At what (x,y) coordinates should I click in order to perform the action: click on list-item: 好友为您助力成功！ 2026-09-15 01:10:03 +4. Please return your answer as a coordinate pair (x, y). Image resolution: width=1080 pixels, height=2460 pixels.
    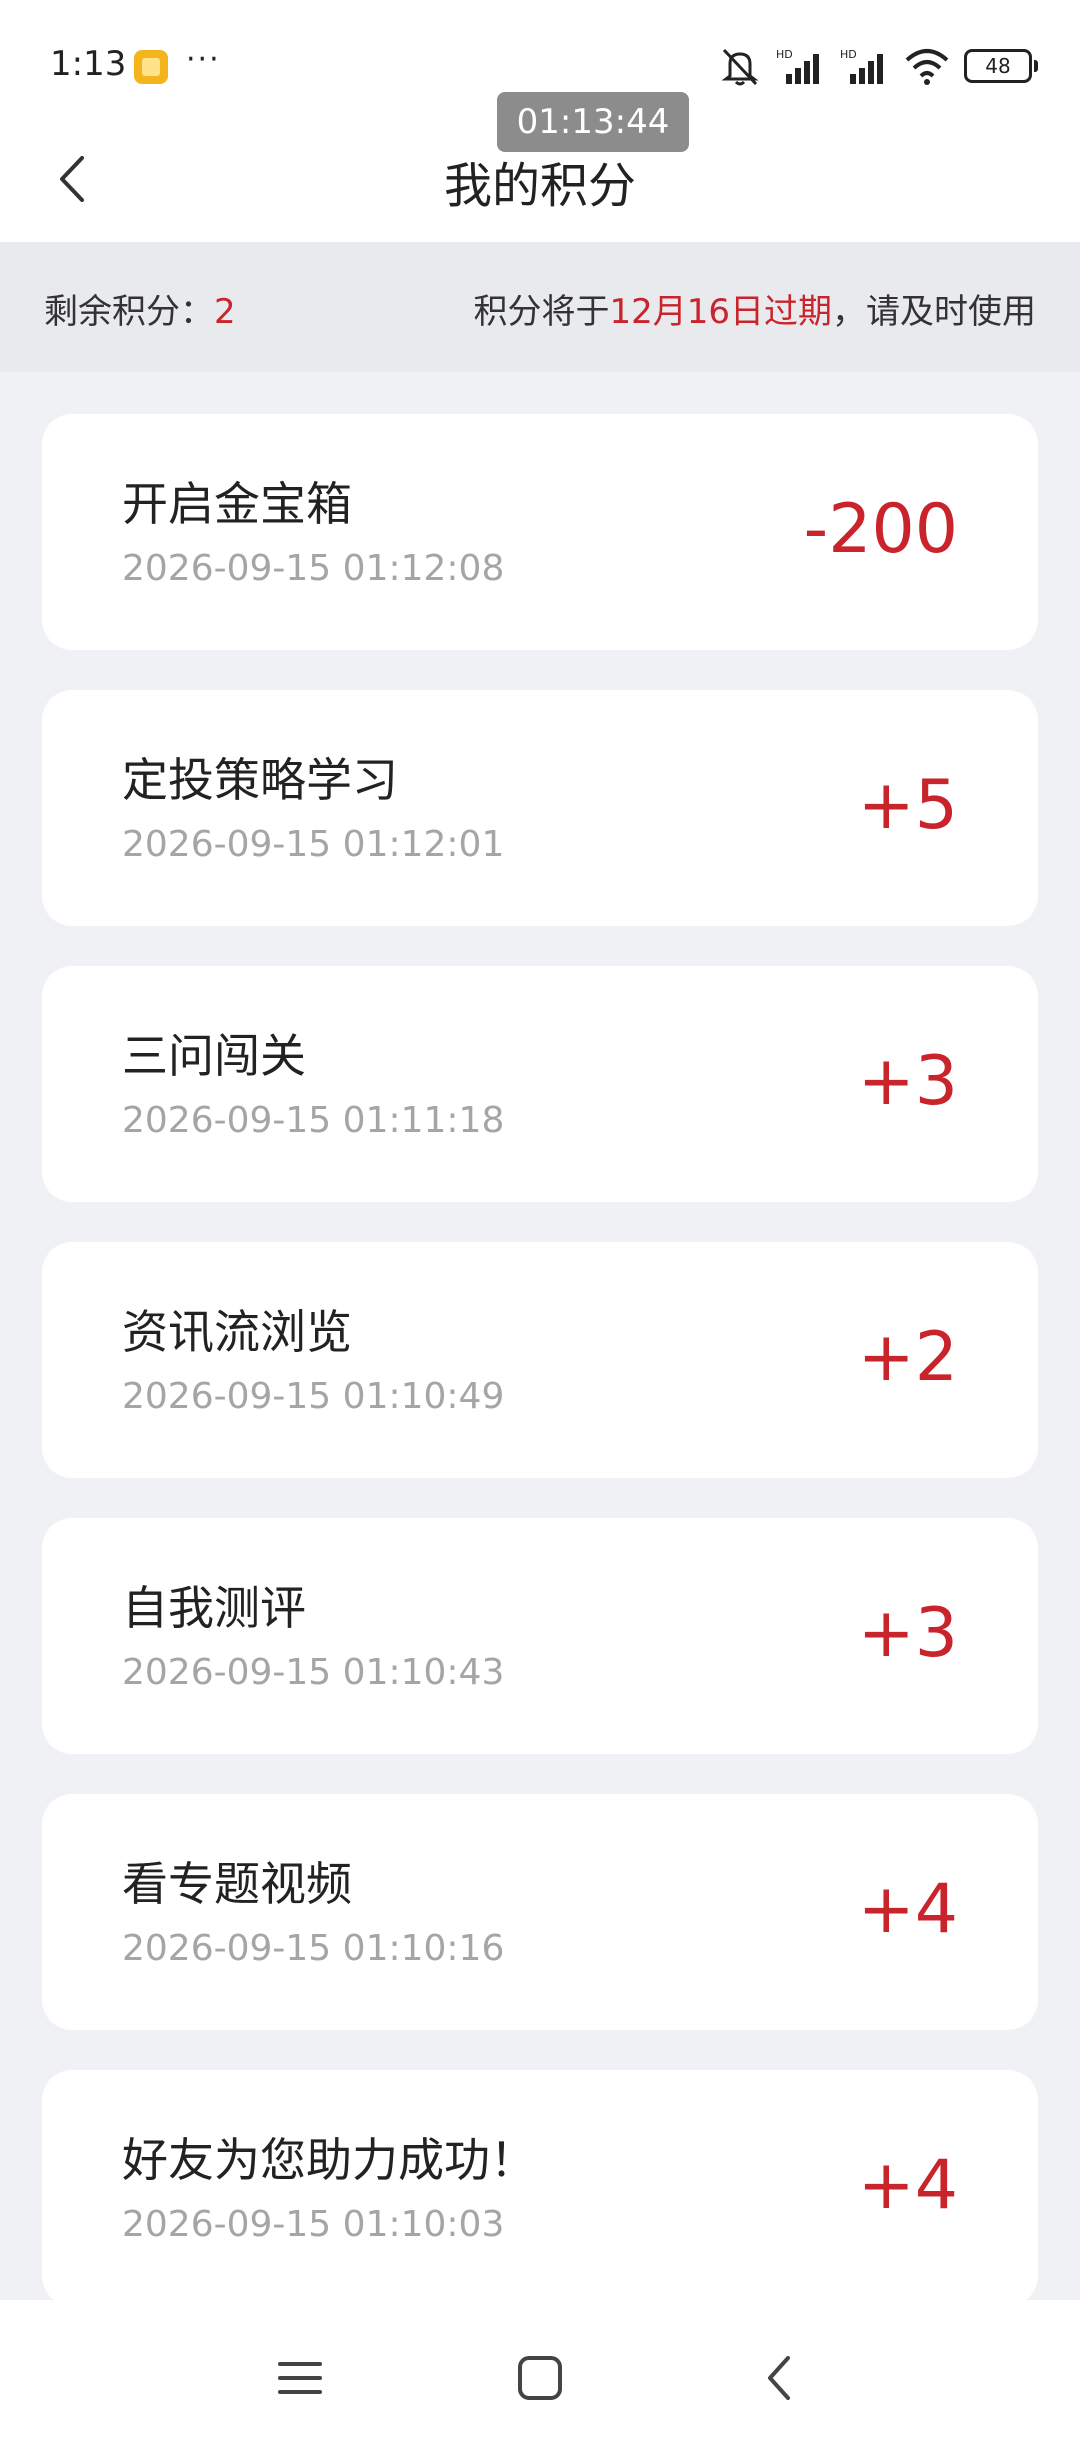
    Looking at the image, I should click on (540, 2188).